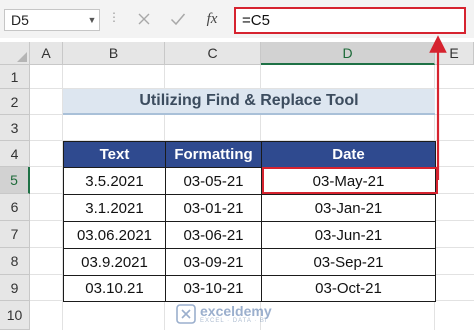 This screenshot has height=330, width=474. I want to click on header-cell-date: Date, so click(348, 154).